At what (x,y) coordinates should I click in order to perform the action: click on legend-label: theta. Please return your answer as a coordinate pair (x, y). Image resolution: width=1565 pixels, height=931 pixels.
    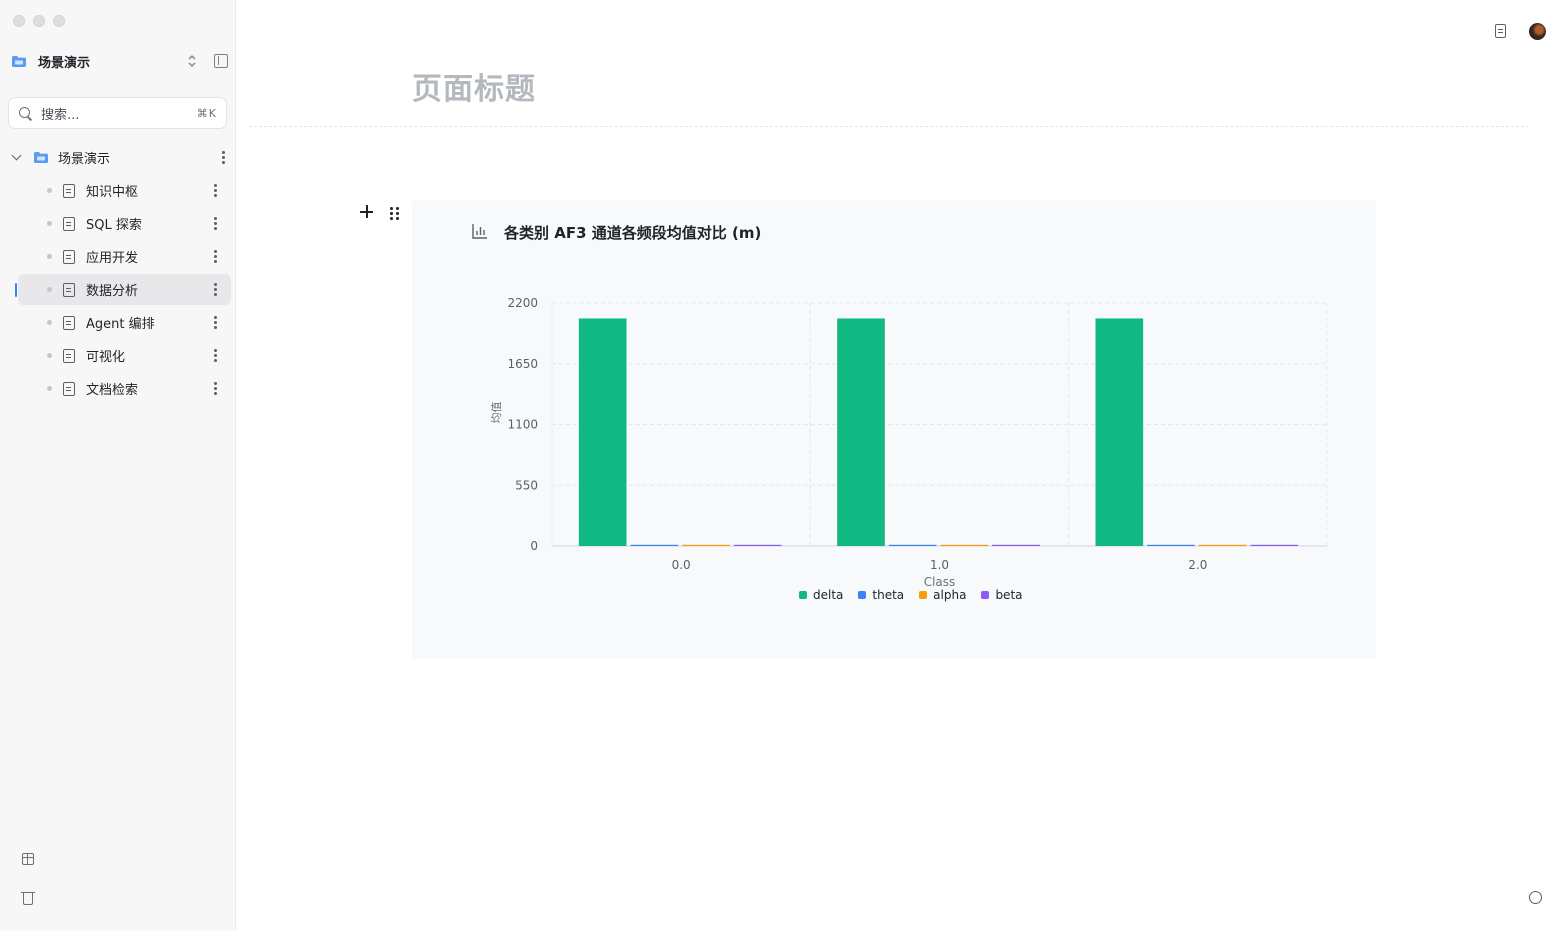
    Looking at the image, I should click on (888, 595).